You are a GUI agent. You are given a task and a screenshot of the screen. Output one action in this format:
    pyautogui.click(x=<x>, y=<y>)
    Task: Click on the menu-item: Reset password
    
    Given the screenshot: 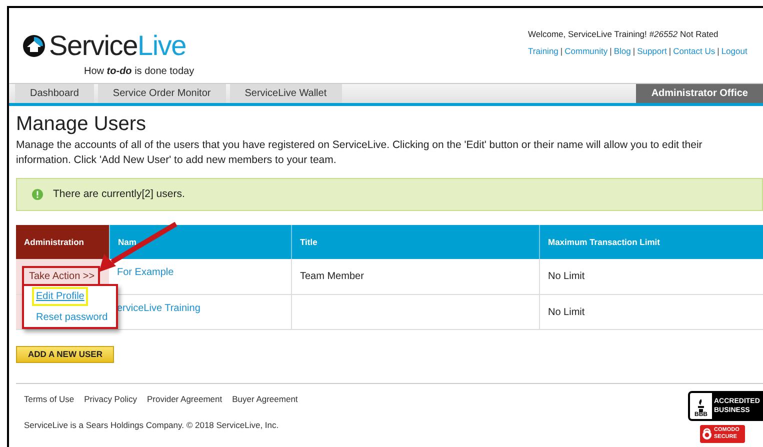 What is the action you would take?
    pyautogui.click(x=72, y=317)
    